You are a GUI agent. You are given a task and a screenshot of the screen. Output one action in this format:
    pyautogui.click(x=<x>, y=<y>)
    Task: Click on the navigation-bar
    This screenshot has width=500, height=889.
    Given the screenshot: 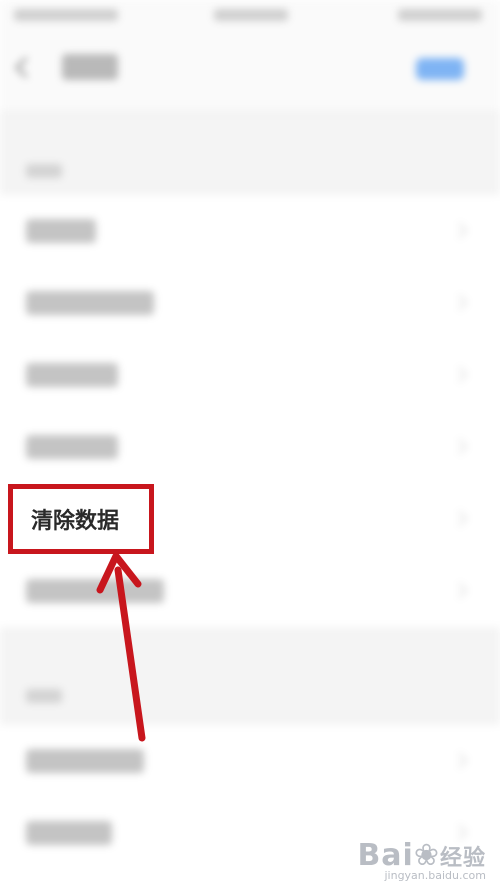 What is the action you would take?
    pyautogui.click(x=250, y=70)
    